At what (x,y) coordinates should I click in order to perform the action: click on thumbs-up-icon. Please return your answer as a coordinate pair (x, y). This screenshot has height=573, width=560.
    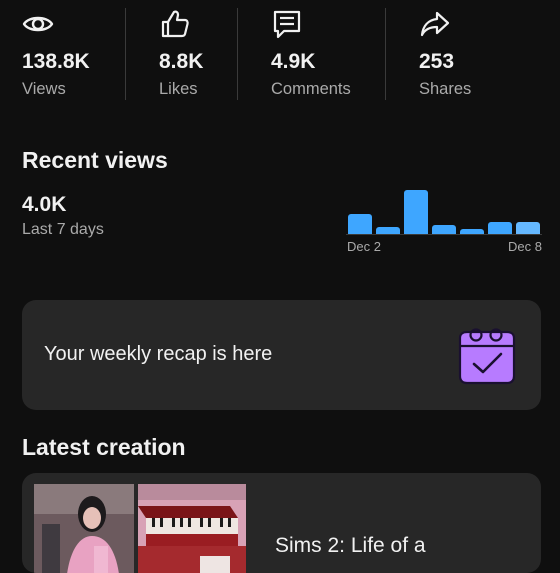
    Looking at the image, I should click on (175, 24).